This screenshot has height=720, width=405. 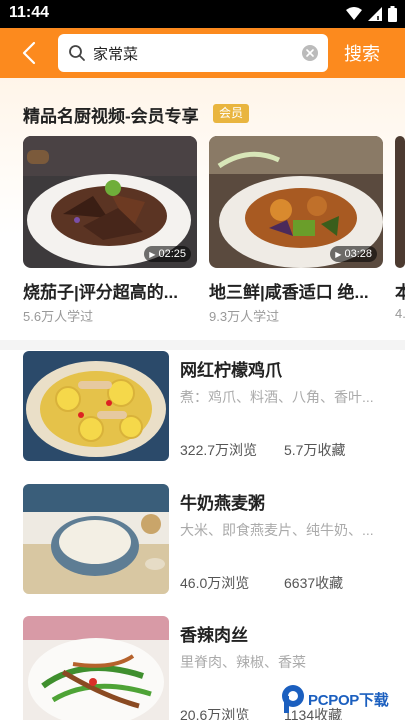 What do you see at coordinates (231, 113) in the screenshot?
I see `vip-badge: 会员` at bounding box center [231, 113].